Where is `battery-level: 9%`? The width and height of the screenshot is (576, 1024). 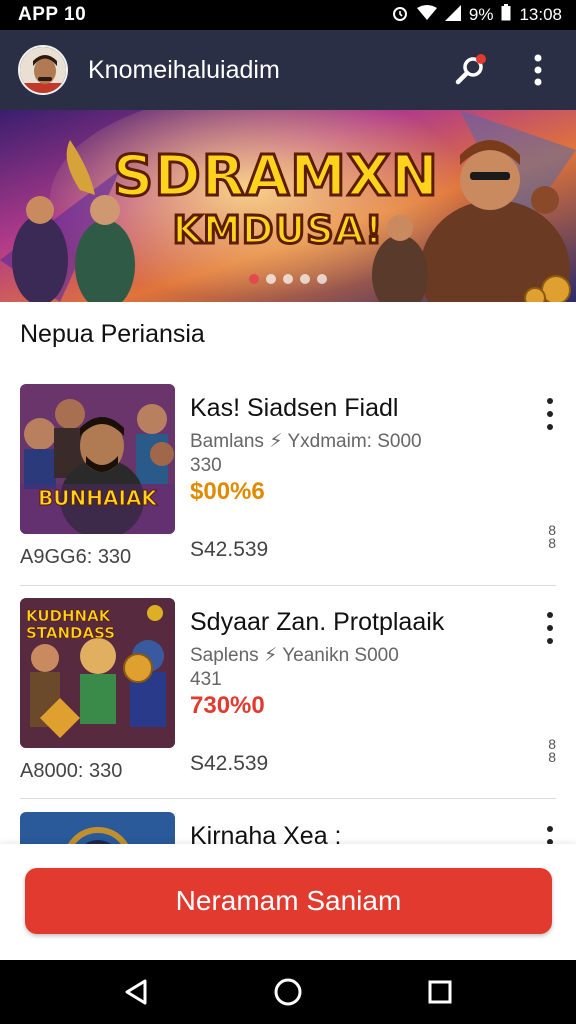 battery-level: 9% is located at coordinates (481, 14).